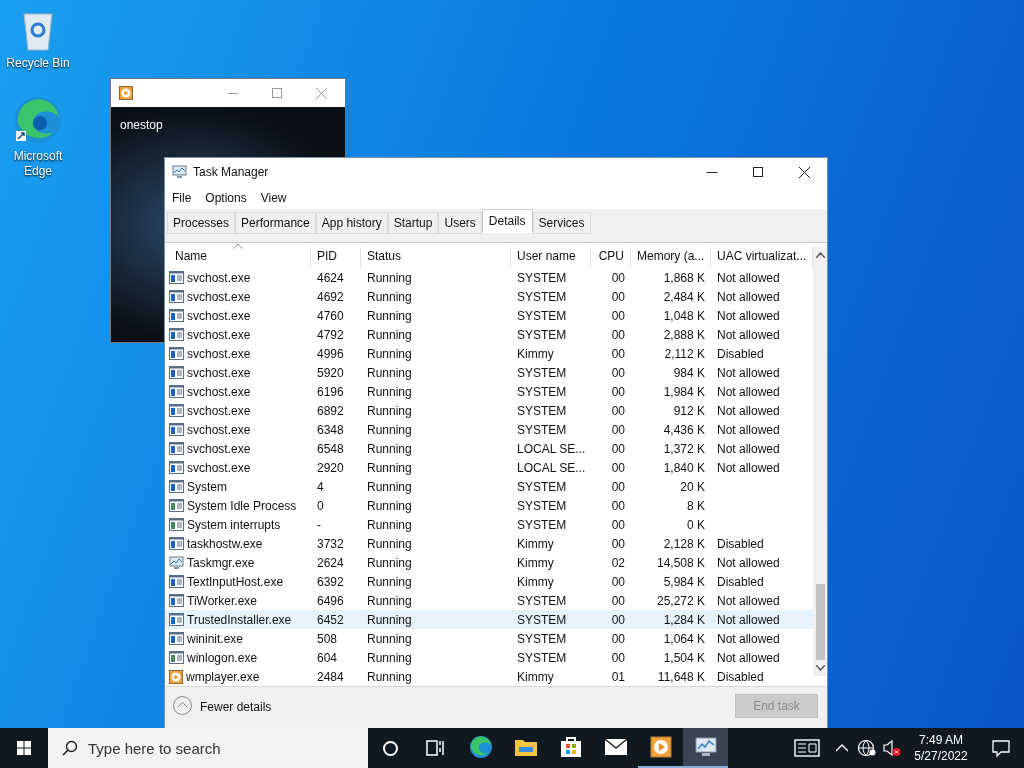  I want to click on scrollbar-thumb, so click(820, 622).